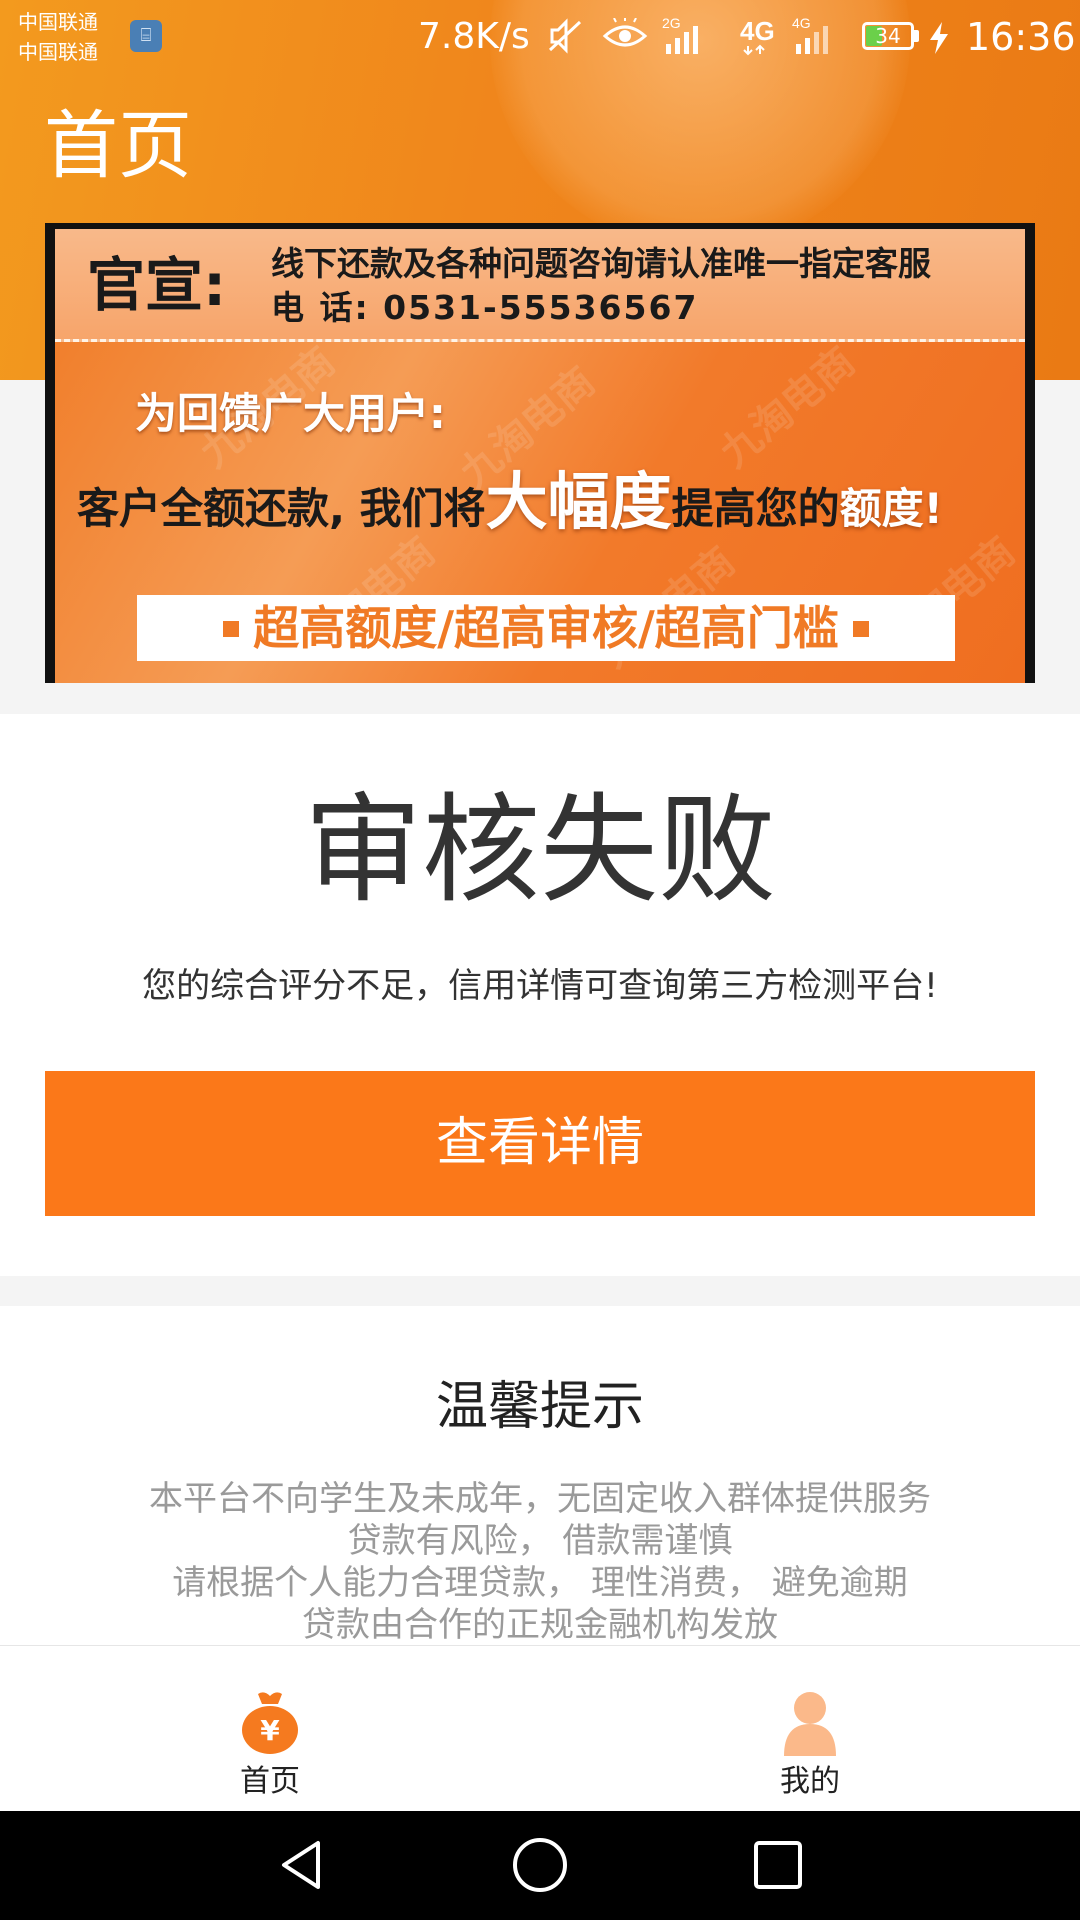 The width and height of the screenshot is (1080, 1920). I want to click on signal-4g-secondary-icon: 4G, so click(810, 35).